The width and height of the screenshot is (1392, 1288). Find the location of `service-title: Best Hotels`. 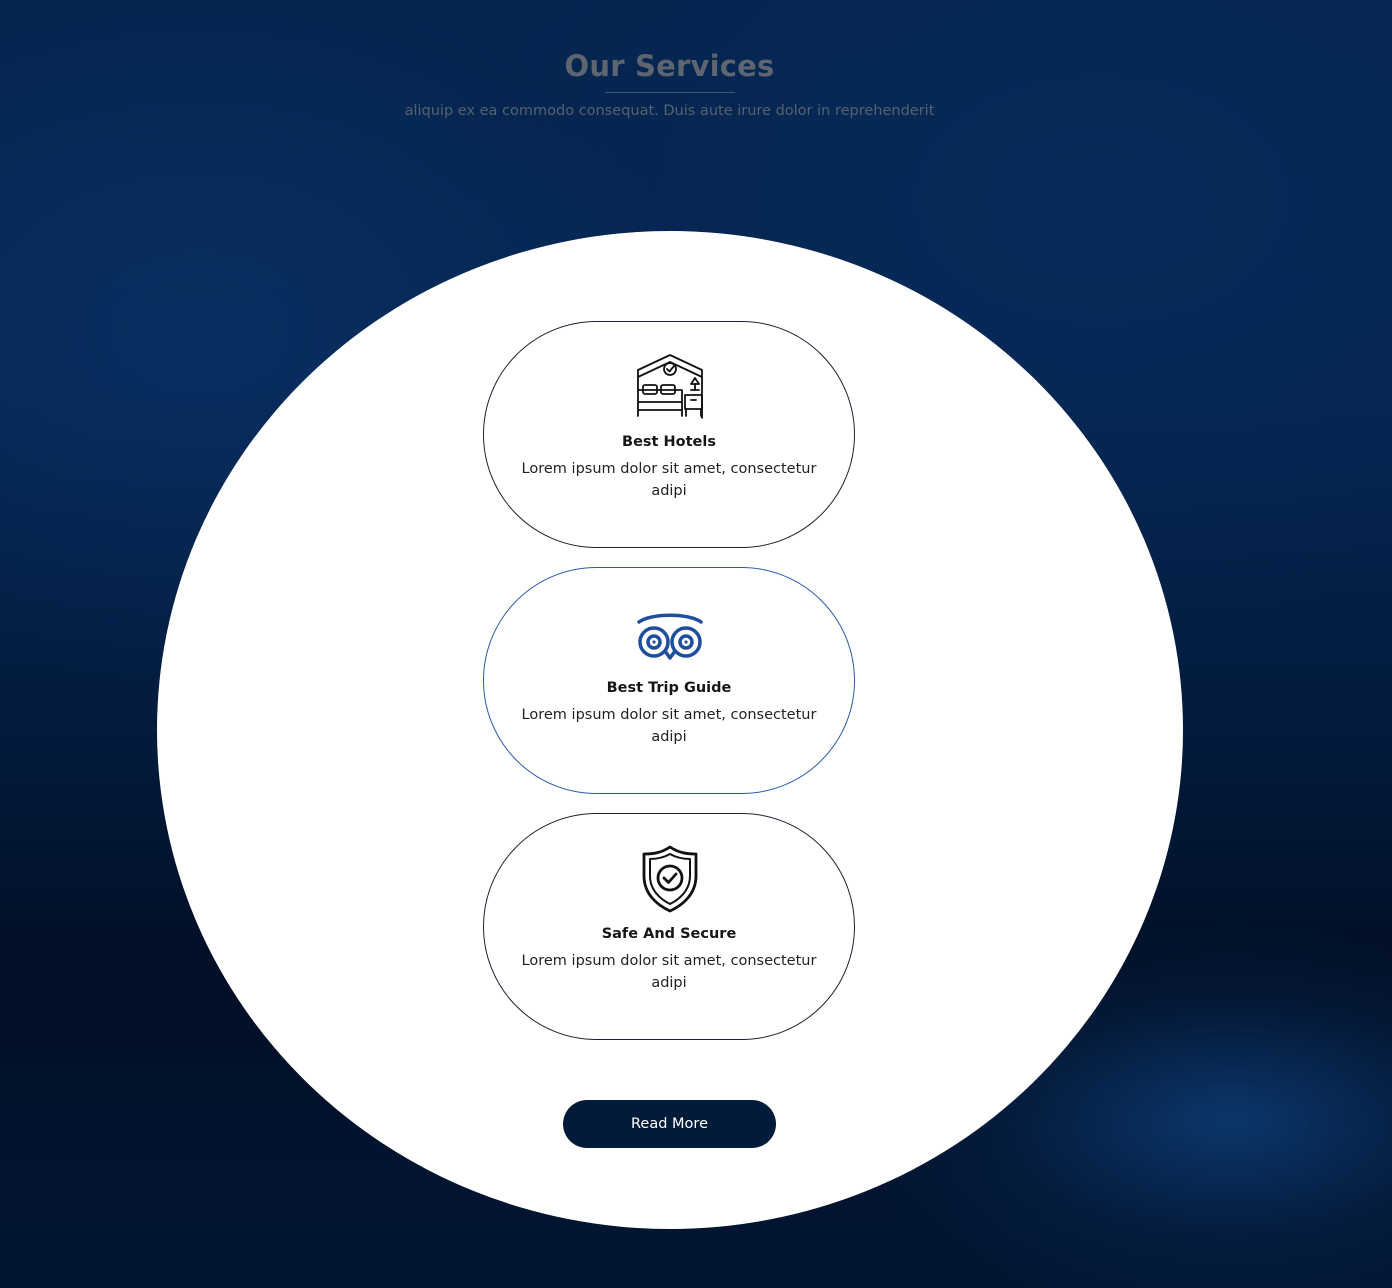

service-title: Best Hotels is located at coordinates (669, 442).